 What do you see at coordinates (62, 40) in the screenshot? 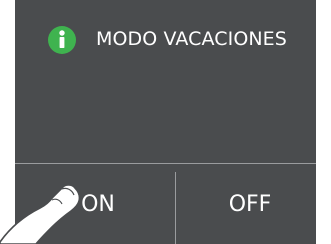
I see `info-icon` at bounding box center [62, 40].